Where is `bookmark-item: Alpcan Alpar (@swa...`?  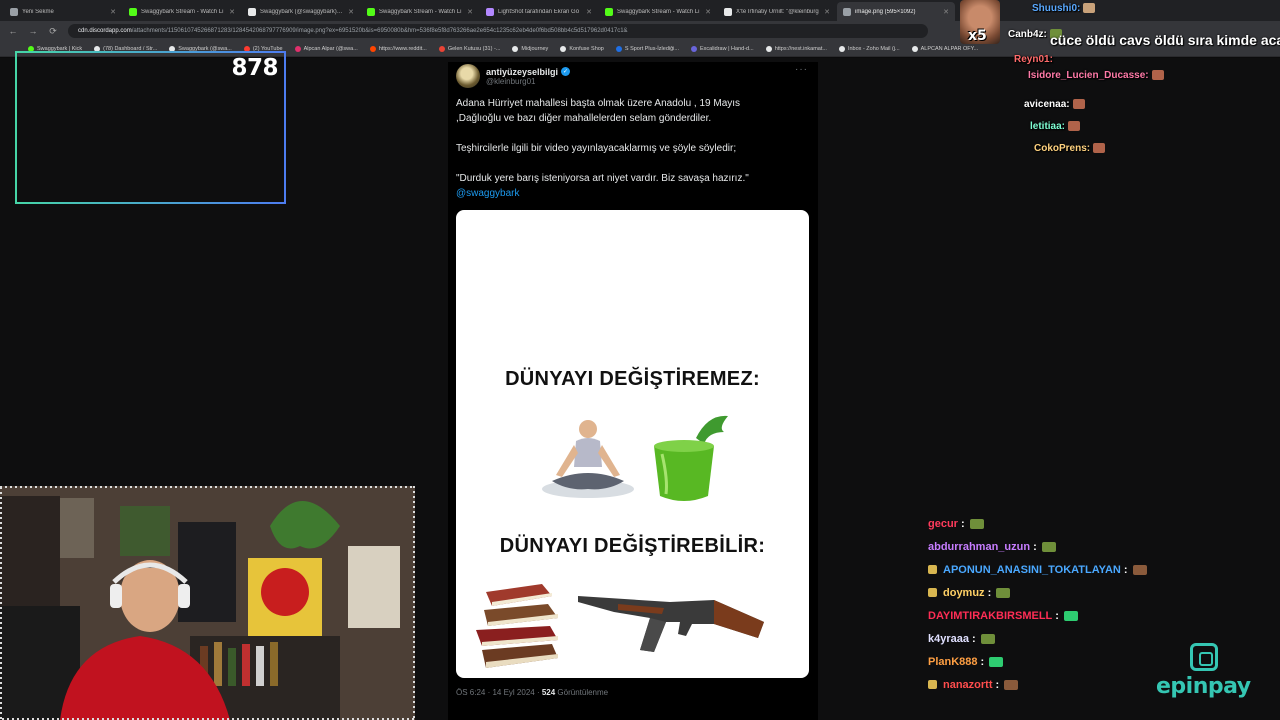
bookmark-item: Alpcan Alpar (@swa... is located at coordinates (326, 48).